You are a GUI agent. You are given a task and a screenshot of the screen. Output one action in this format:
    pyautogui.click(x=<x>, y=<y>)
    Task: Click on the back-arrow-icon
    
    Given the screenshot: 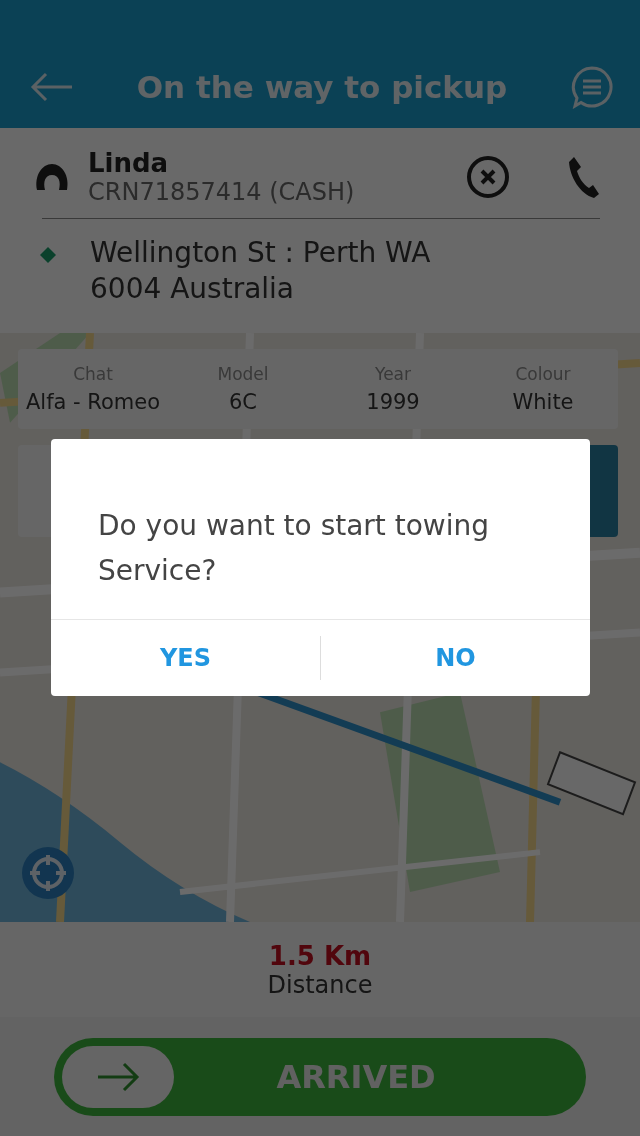 What is the action you would take?
    pyautogui.click(x=52, y=87)
    